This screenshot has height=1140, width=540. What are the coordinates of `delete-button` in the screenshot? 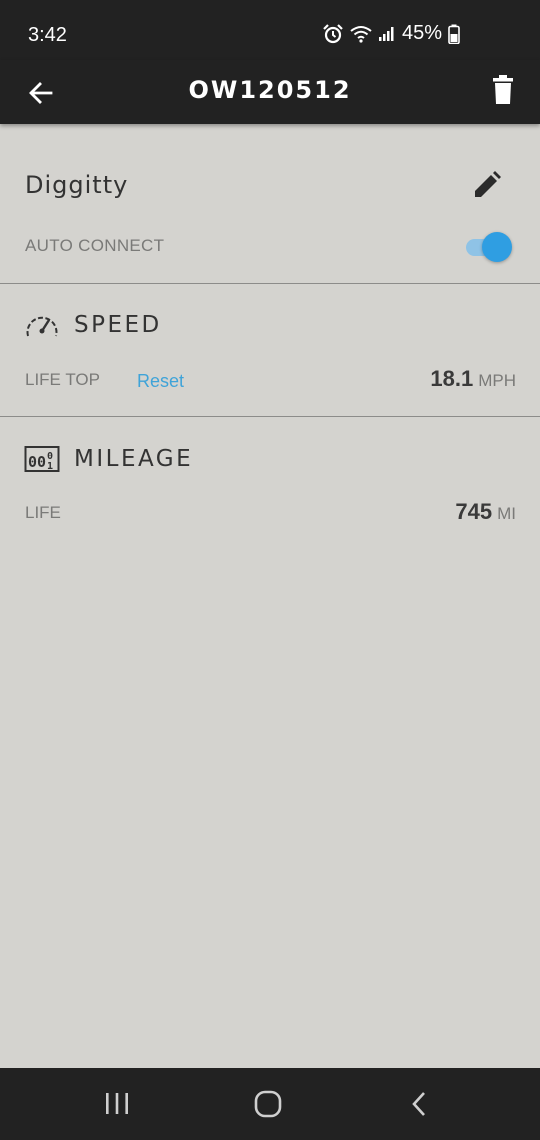 It's located at (503, 91).